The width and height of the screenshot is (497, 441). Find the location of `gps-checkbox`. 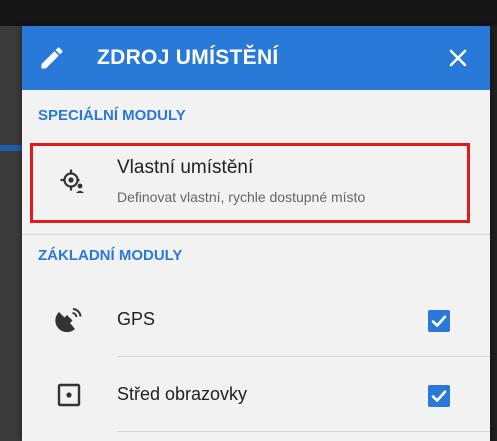

gps-checkbox is located at coordinates (439, 321).